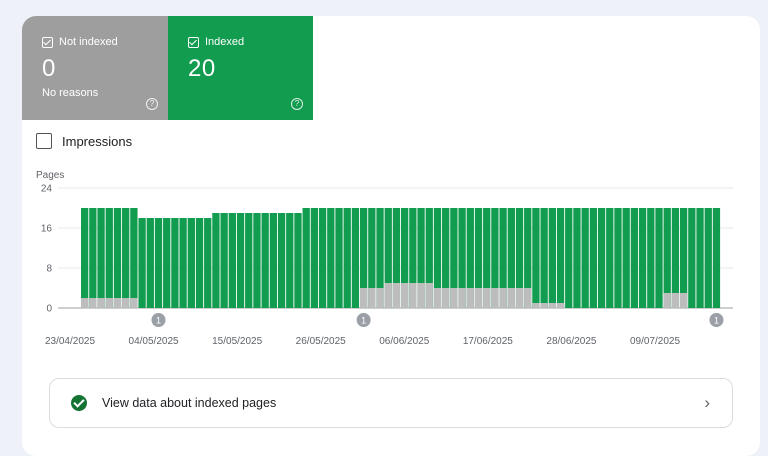 The height and width of the screenshot is (456, 768). I want to click on view-indexed-pages-button: View data about indexed pages ›, so click(391, 403).